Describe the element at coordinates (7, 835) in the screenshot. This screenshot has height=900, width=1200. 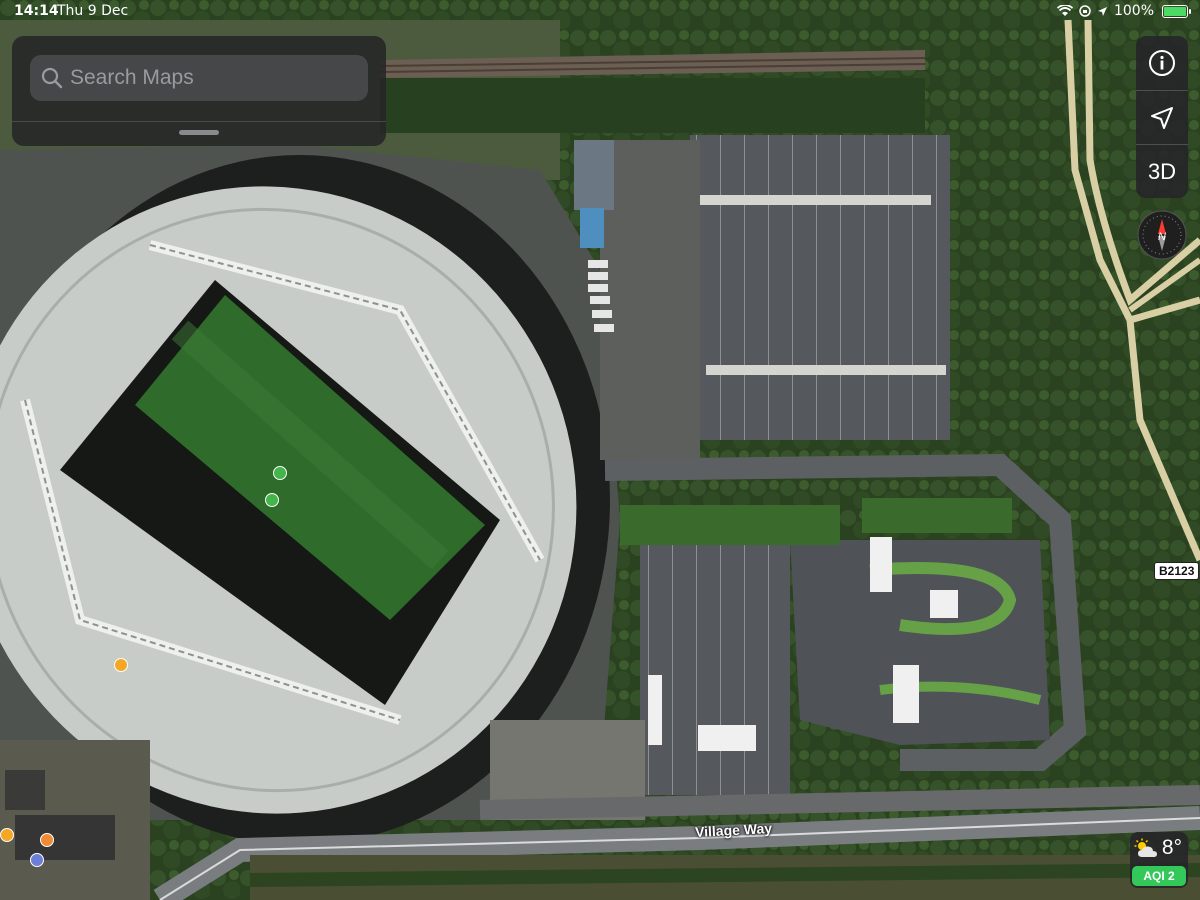
I see `poi-restaurant-icon` at that location.